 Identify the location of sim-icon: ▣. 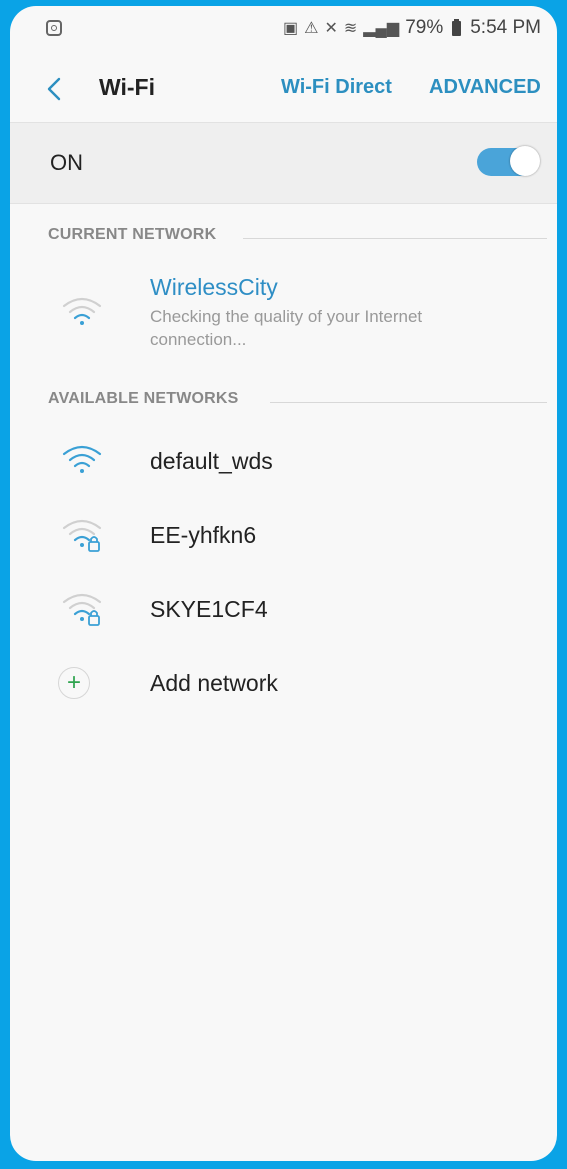
(290, 28).